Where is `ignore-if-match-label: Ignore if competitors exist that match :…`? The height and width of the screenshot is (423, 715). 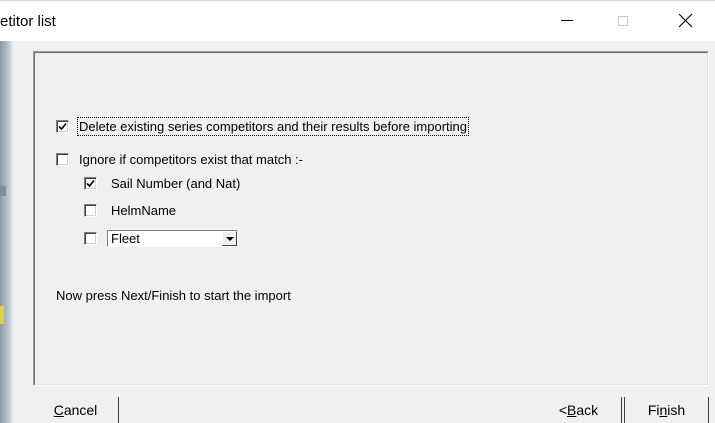
ignore-if-match-label: Ignore if competitors exist that match :… is located at coordinates (191, 159).